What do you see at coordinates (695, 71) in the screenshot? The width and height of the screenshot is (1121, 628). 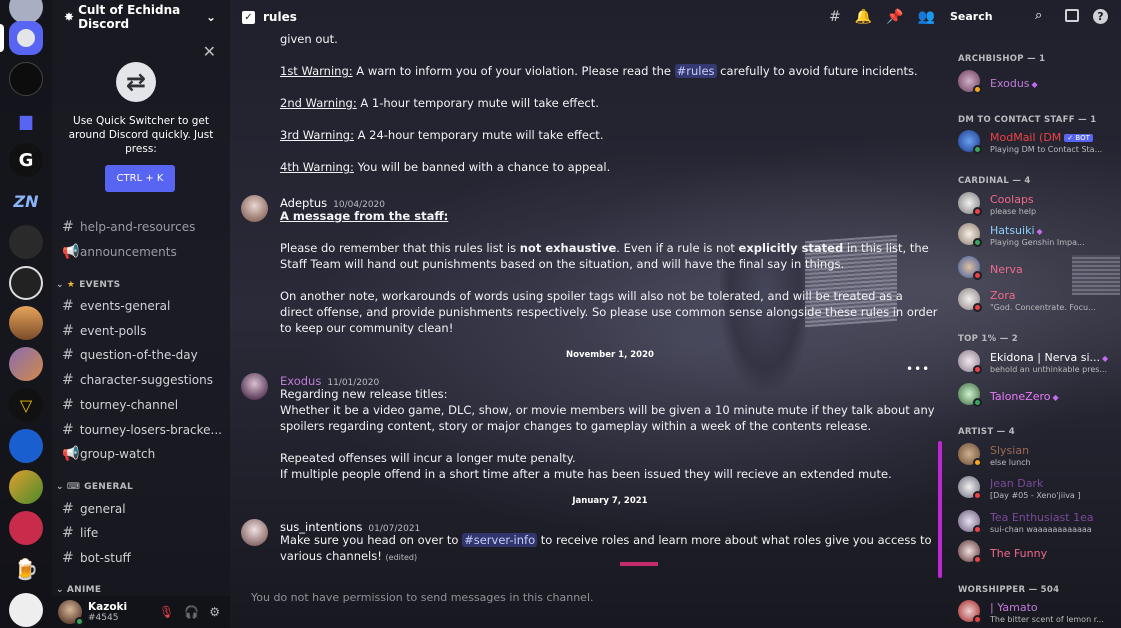 I see `channel-mention: #rules` at bounding box center [695, 71].